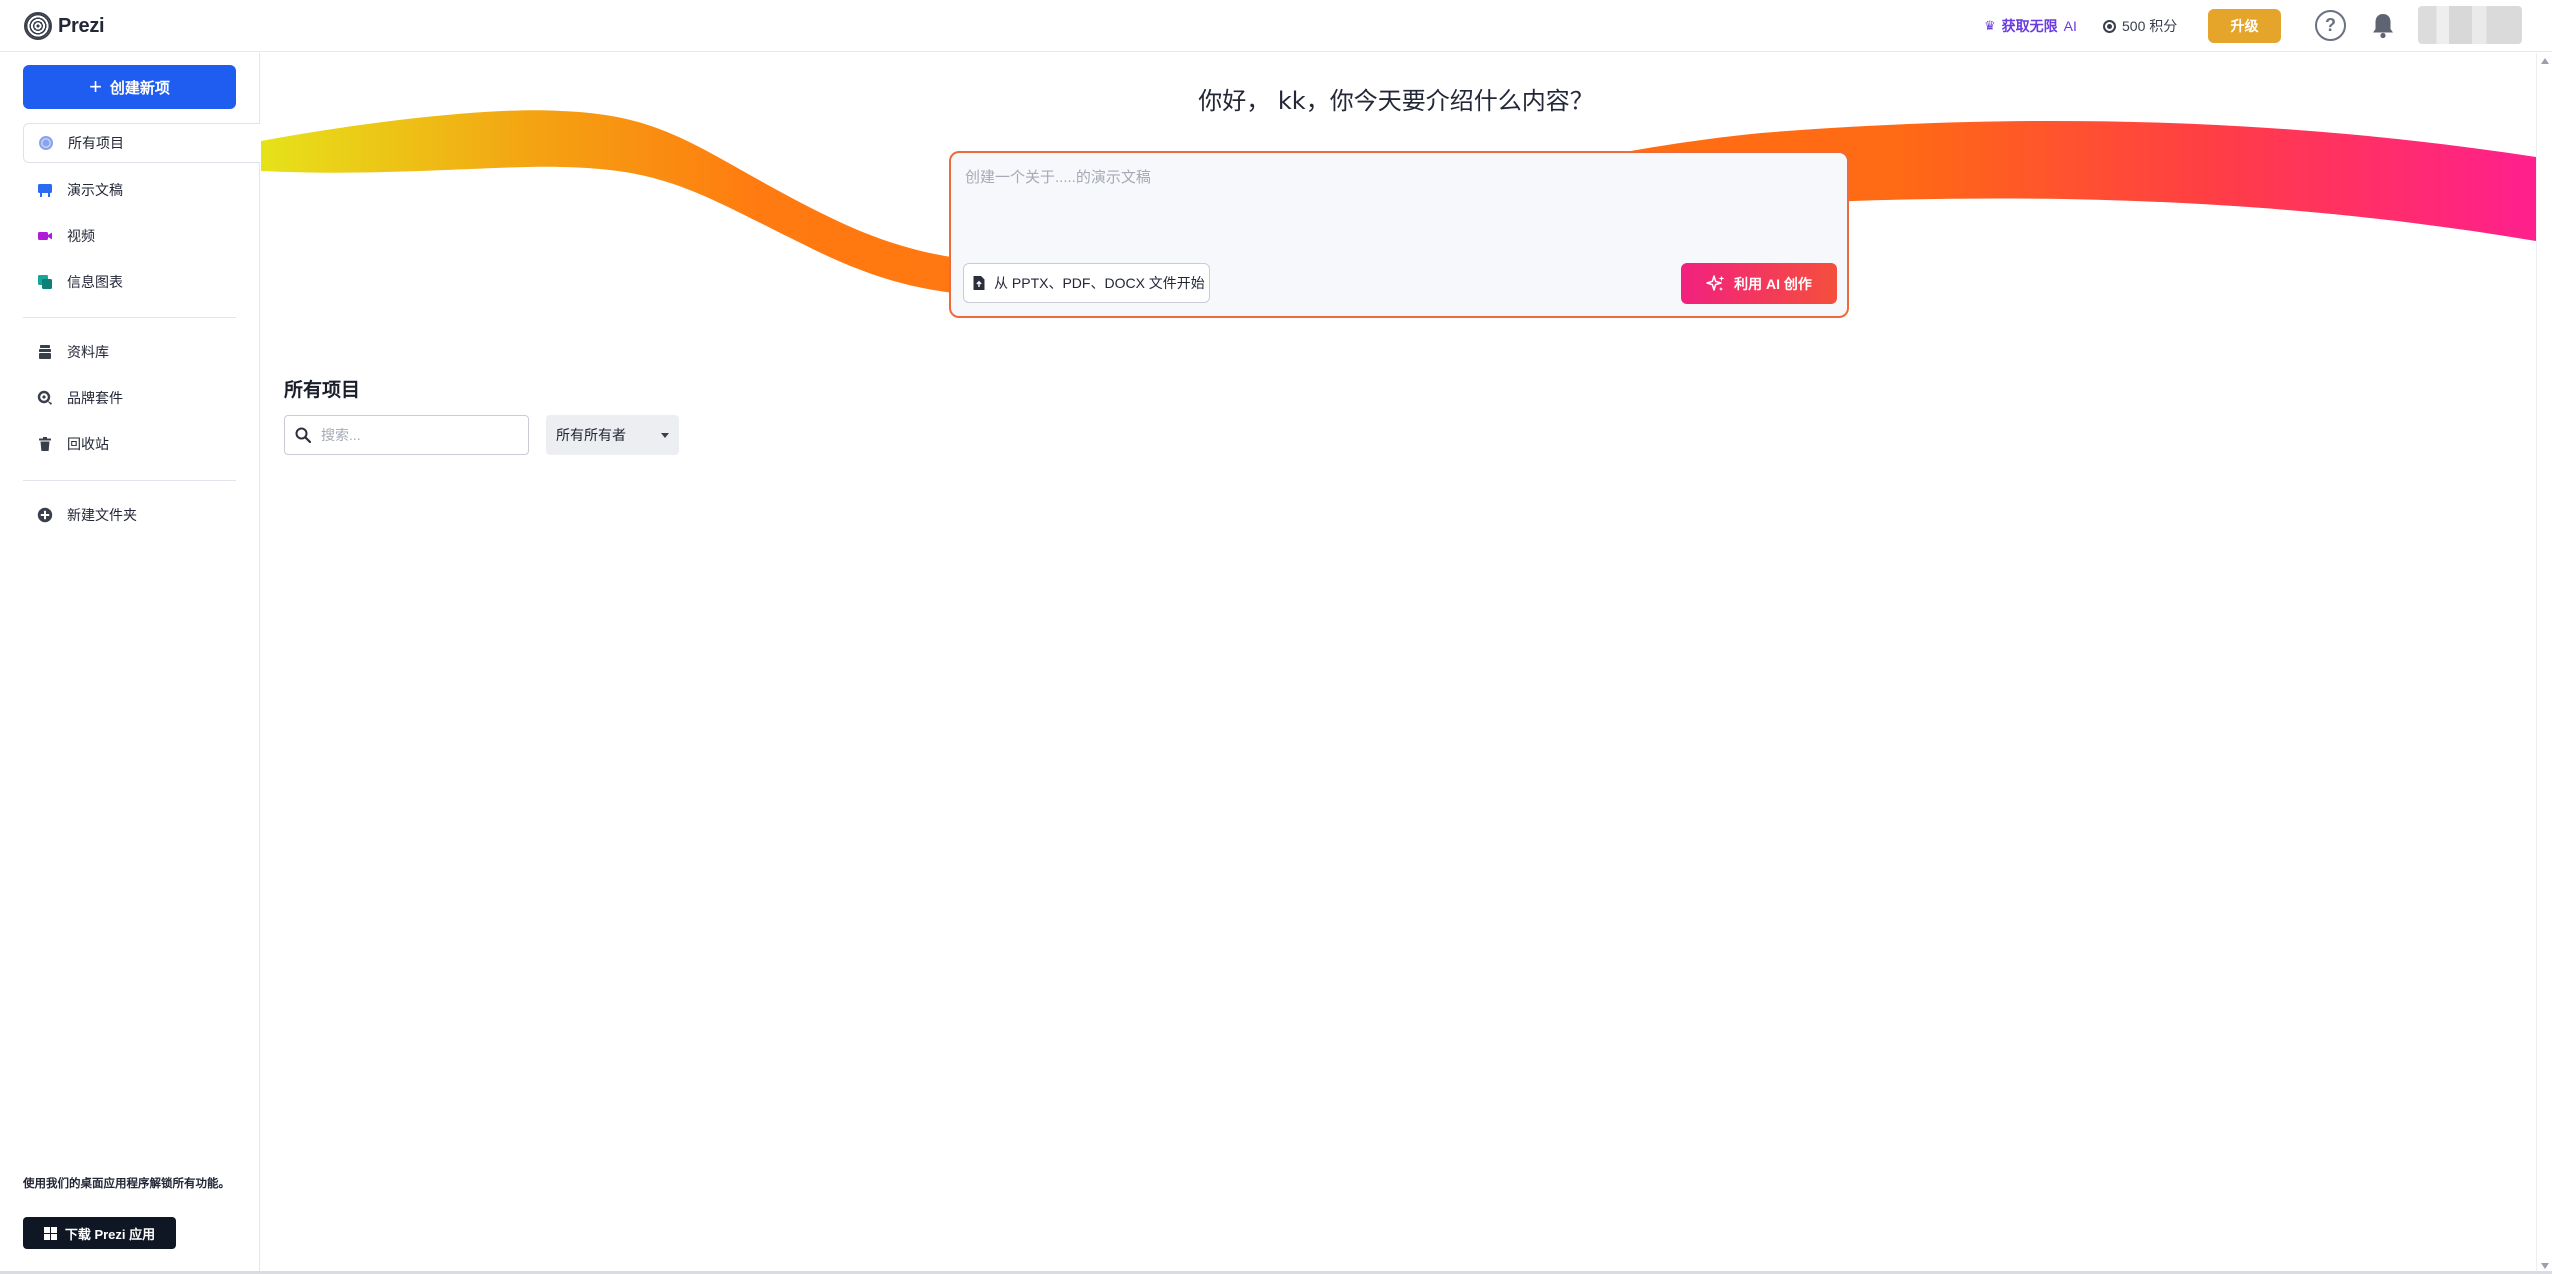 The image size is (2552, 1274). I want to click on ai-prompt-box: 从 PPTX、PDF、DOCX 文件开始 利用 AI 创作, so click(1399, 234).